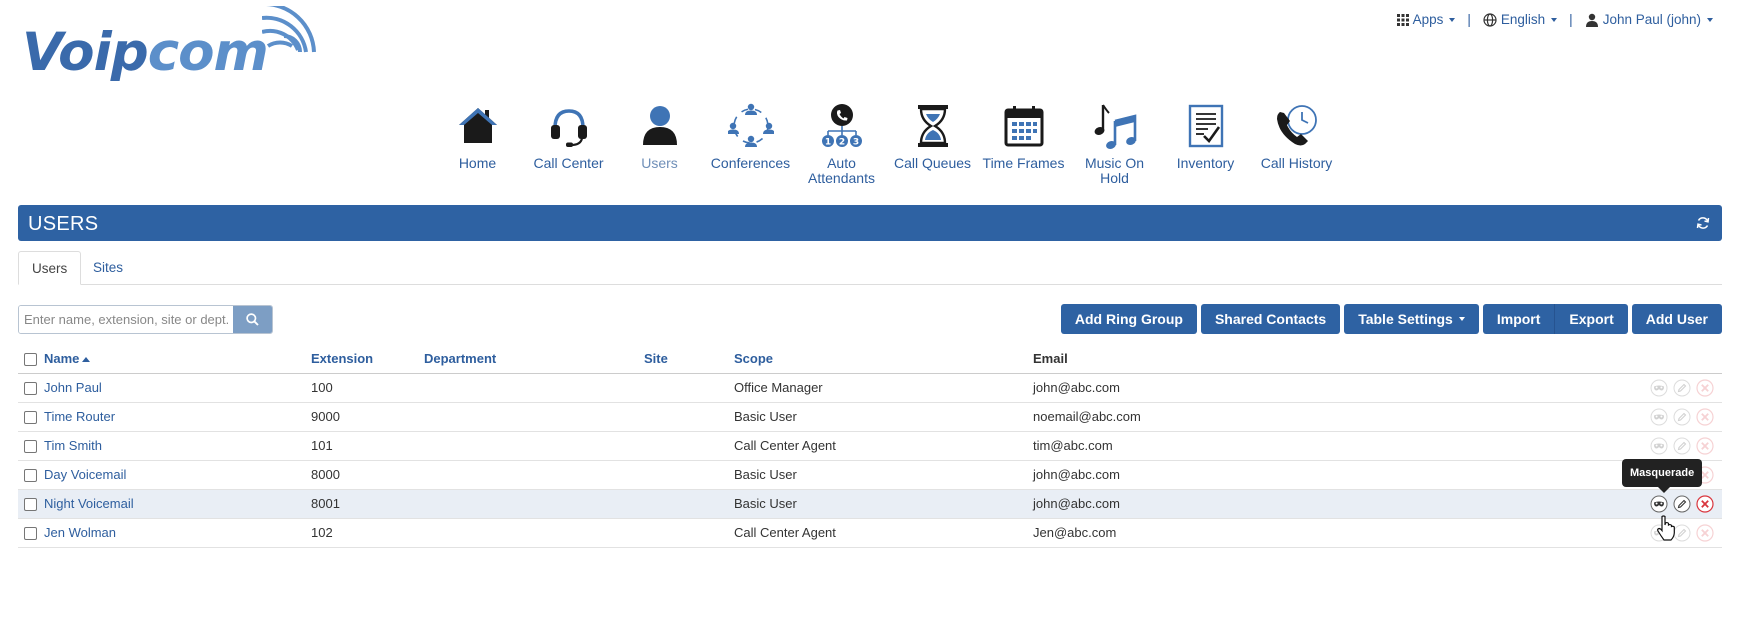 The image size is (1740, 626). Describe the element at coordinates (1205, 126) in the screenshot. I see `clipboard-check-icon` at that location.